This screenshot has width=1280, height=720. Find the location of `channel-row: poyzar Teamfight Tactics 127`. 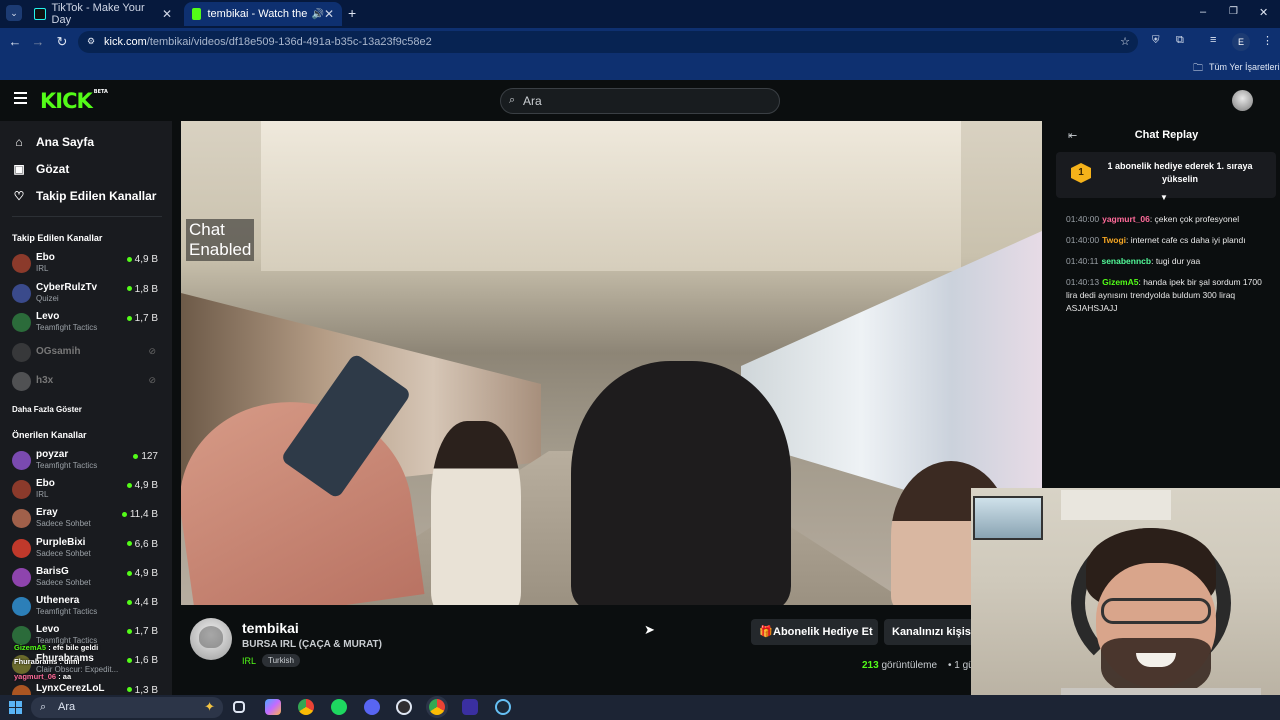

channel-row: poyzar Teamfight Tactics 127 is located at coordinates (87, 461).